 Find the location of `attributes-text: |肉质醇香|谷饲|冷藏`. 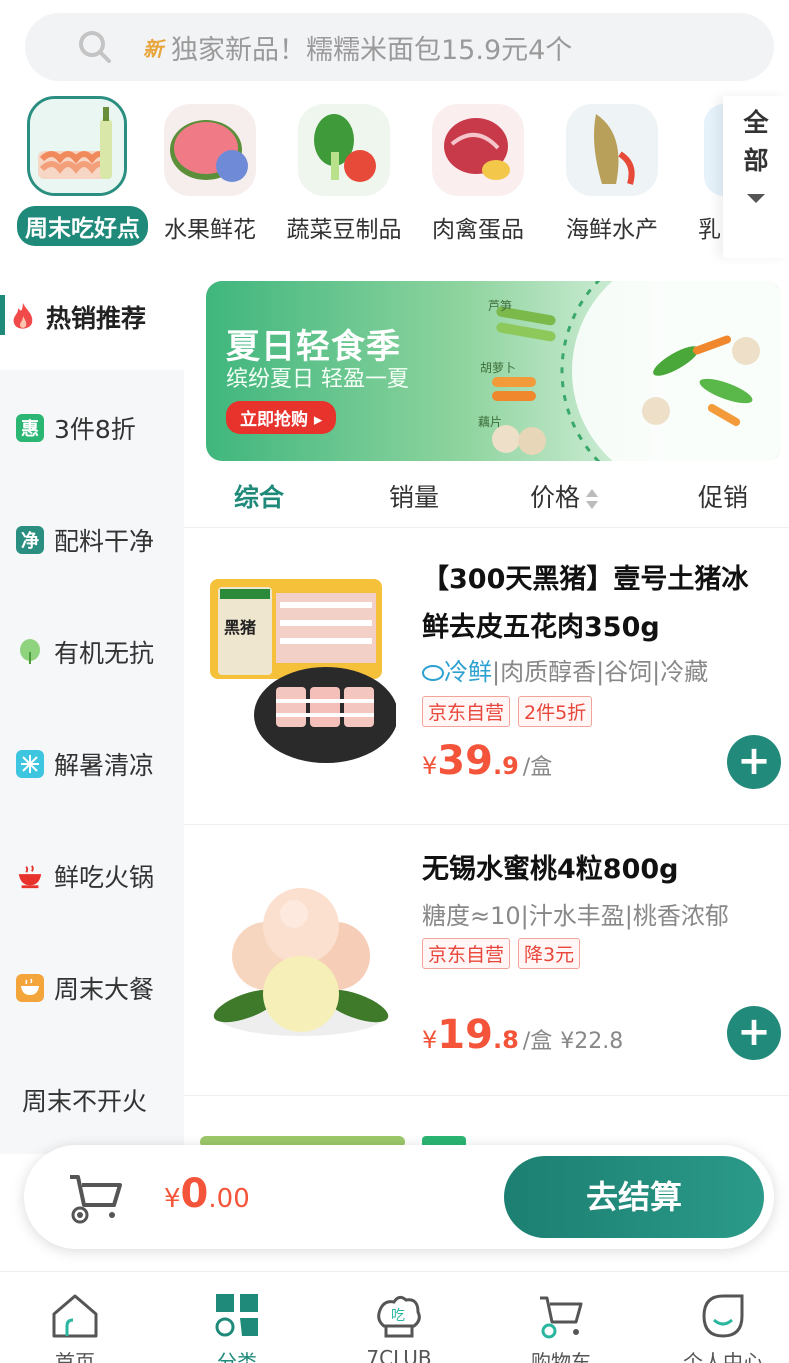

attributes-text: |肉质醇香|谷饲|冷藏 is located at coordinates (600, 672).